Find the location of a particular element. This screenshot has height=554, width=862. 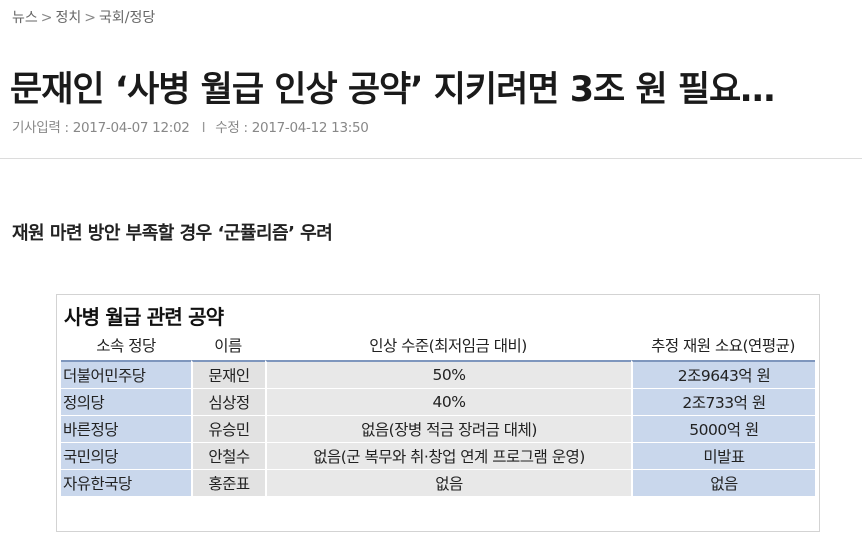

table-row: 자유한국당 홍준표 없음 없음 is located at coordinates (438, 483).